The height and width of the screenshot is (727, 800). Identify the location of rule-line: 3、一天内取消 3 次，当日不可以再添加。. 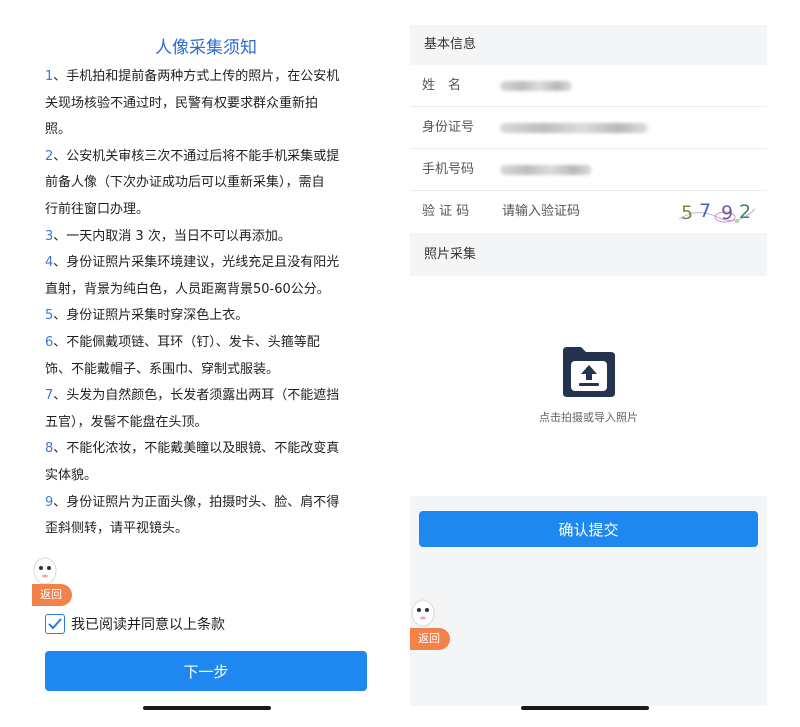
(209, 237).